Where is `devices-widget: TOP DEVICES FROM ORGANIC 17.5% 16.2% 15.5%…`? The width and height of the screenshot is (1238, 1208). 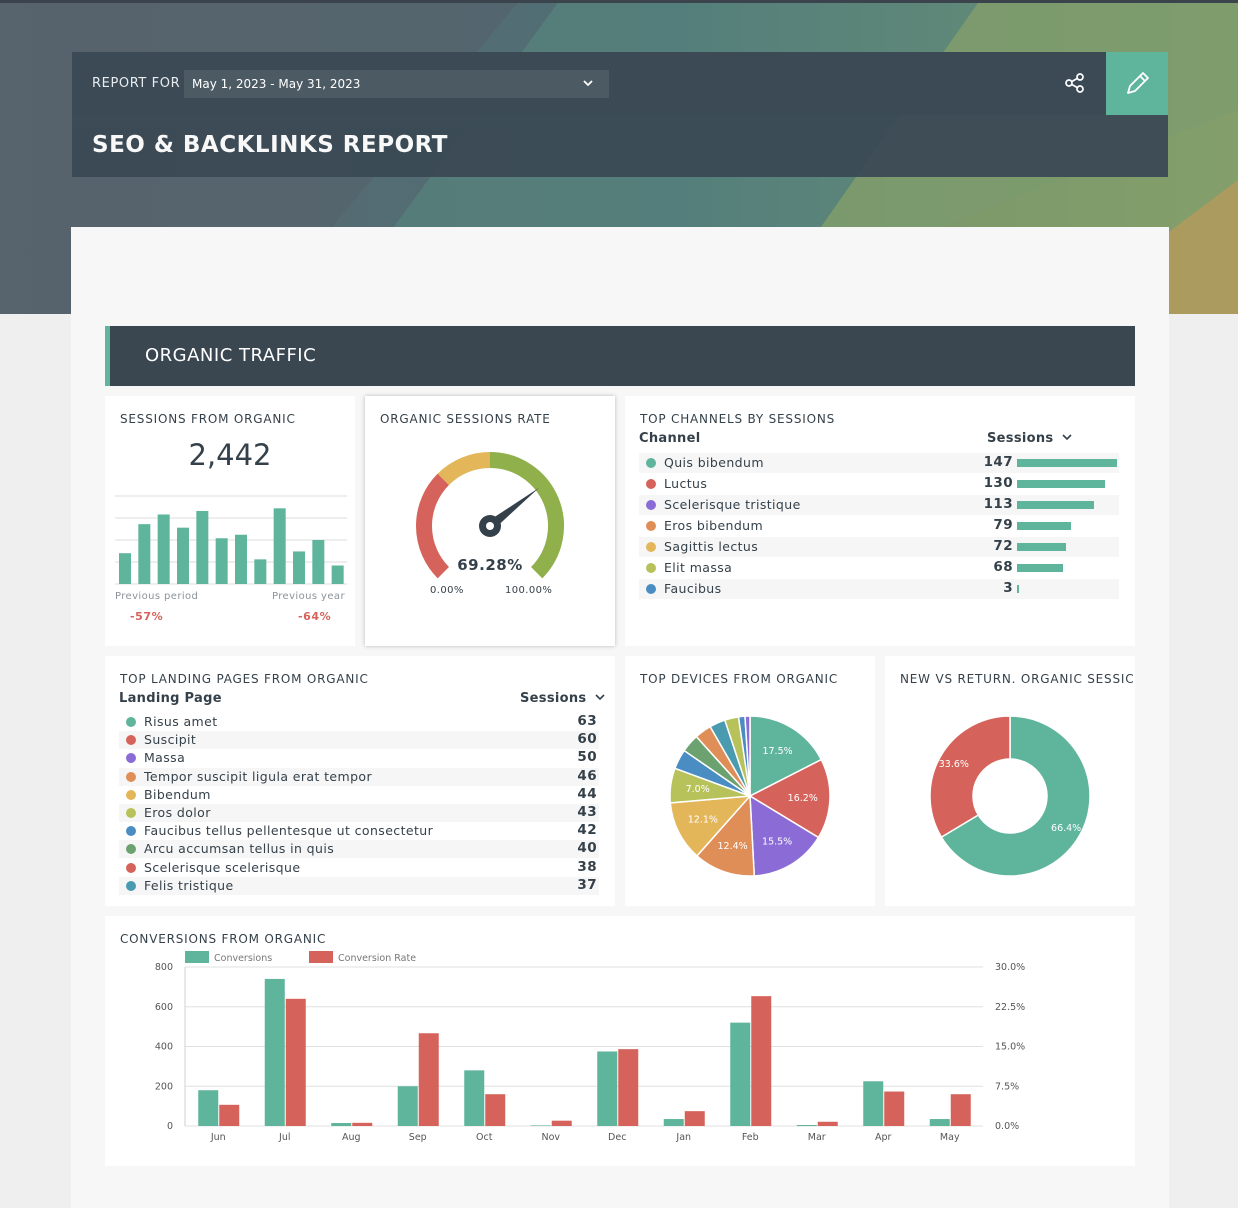
devices-widget: TOP DEVICES FROM ORGANIC 17.5% 16.2% 15.5%… is located at coordinates (750, 781).